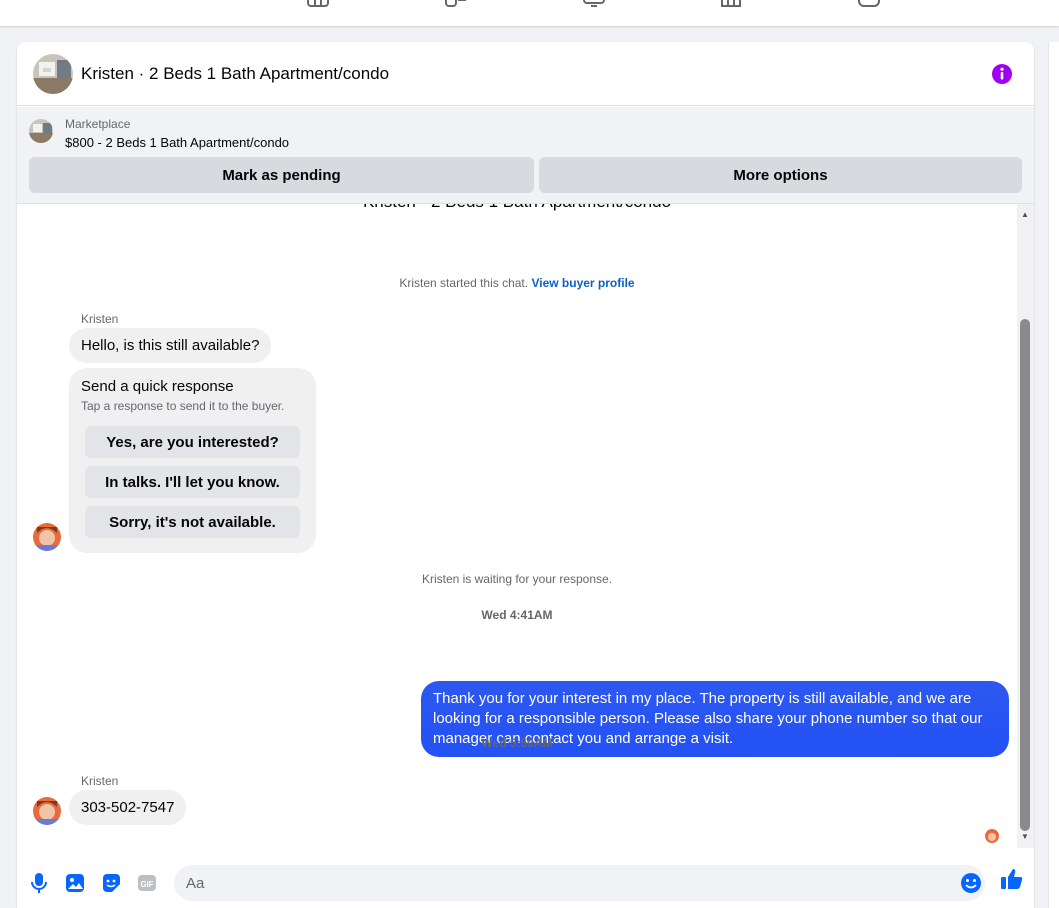 The height and width of the screenshot is (908, 1059). What do you see at coordinates (195, 883) in the screenshot?
I see `message-input-placeholder: Aa` at bounding box center [195, 883].